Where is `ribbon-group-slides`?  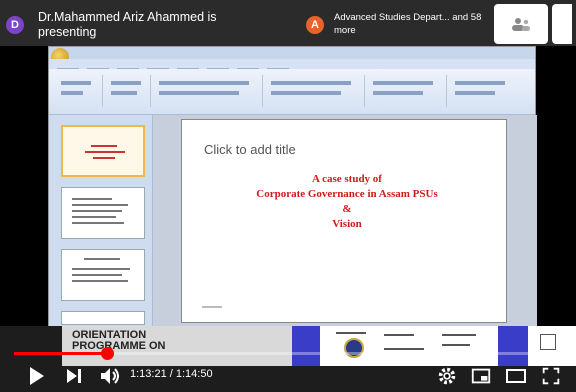 ribbon-group-slides is located at coordinates (128, 91).